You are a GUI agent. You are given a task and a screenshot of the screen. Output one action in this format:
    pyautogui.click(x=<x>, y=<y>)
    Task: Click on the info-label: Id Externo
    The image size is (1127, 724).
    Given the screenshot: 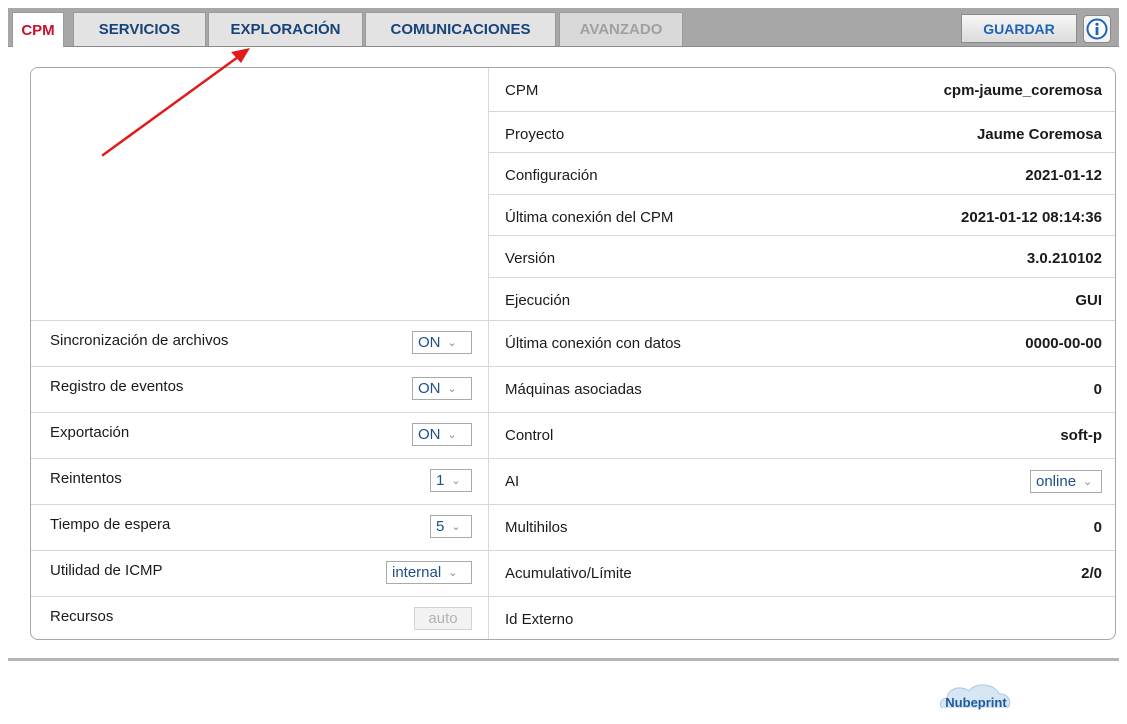 What is the action you would take?
    pyautogui.click(x=539, y=619)
    